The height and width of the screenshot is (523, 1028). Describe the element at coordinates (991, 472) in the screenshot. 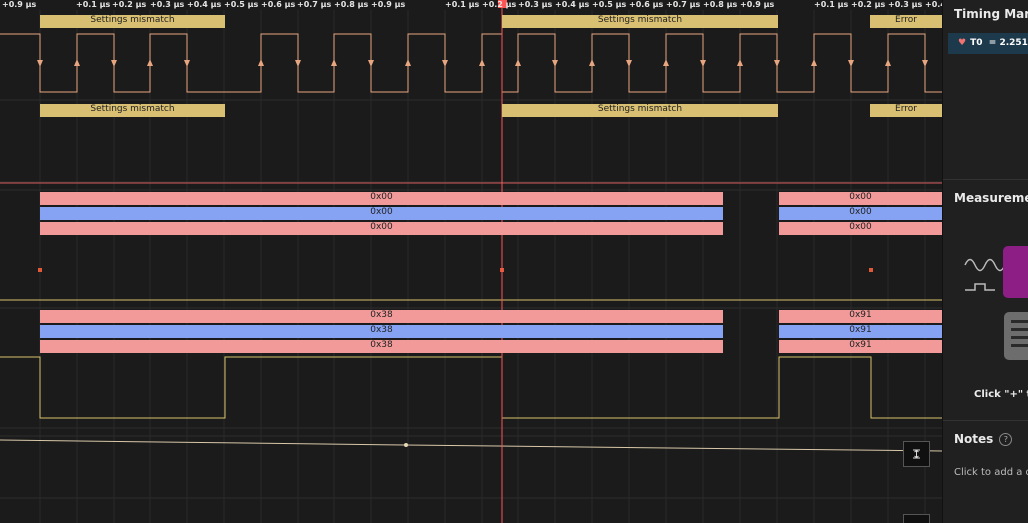

I see `notes-input: Click to add a de` at that location.